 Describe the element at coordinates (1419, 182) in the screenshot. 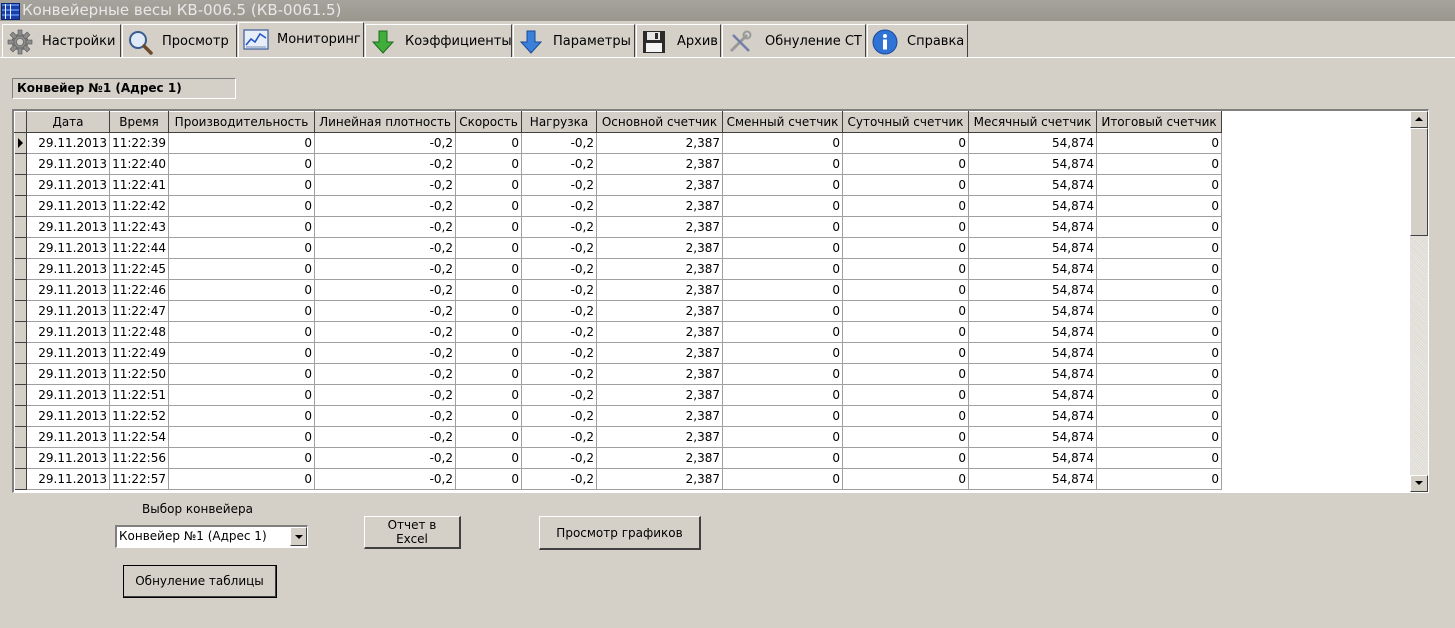

I see `scroll-thumb` at that location.